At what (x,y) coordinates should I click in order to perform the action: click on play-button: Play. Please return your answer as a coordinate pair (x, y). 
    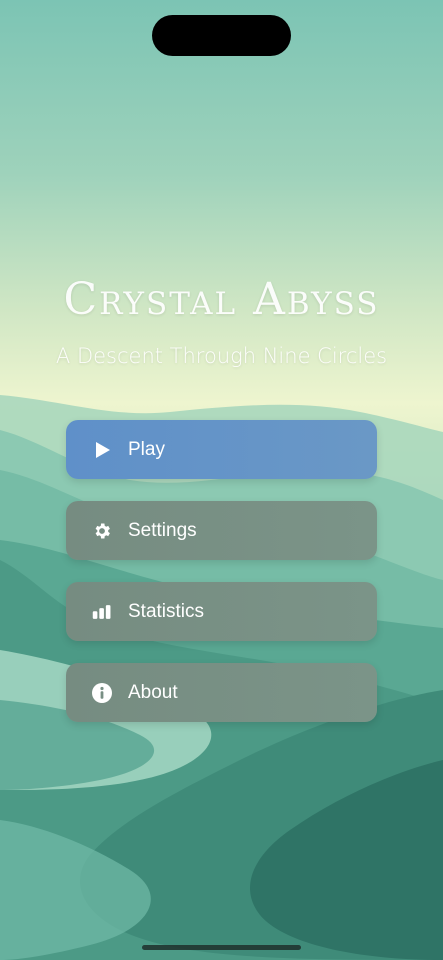
    Looking at the image, I should click on (221, 449).